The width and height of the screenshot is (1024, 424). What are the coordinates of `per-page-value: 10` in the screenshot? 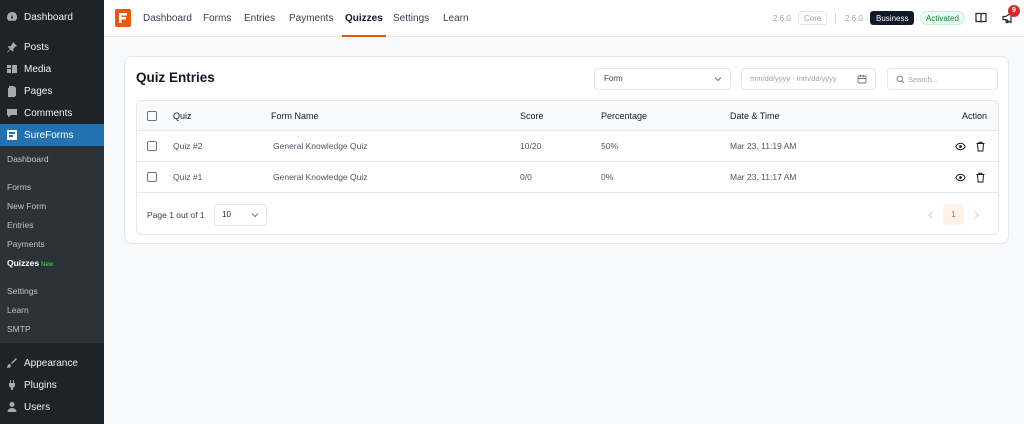 It's located at (226, 214).